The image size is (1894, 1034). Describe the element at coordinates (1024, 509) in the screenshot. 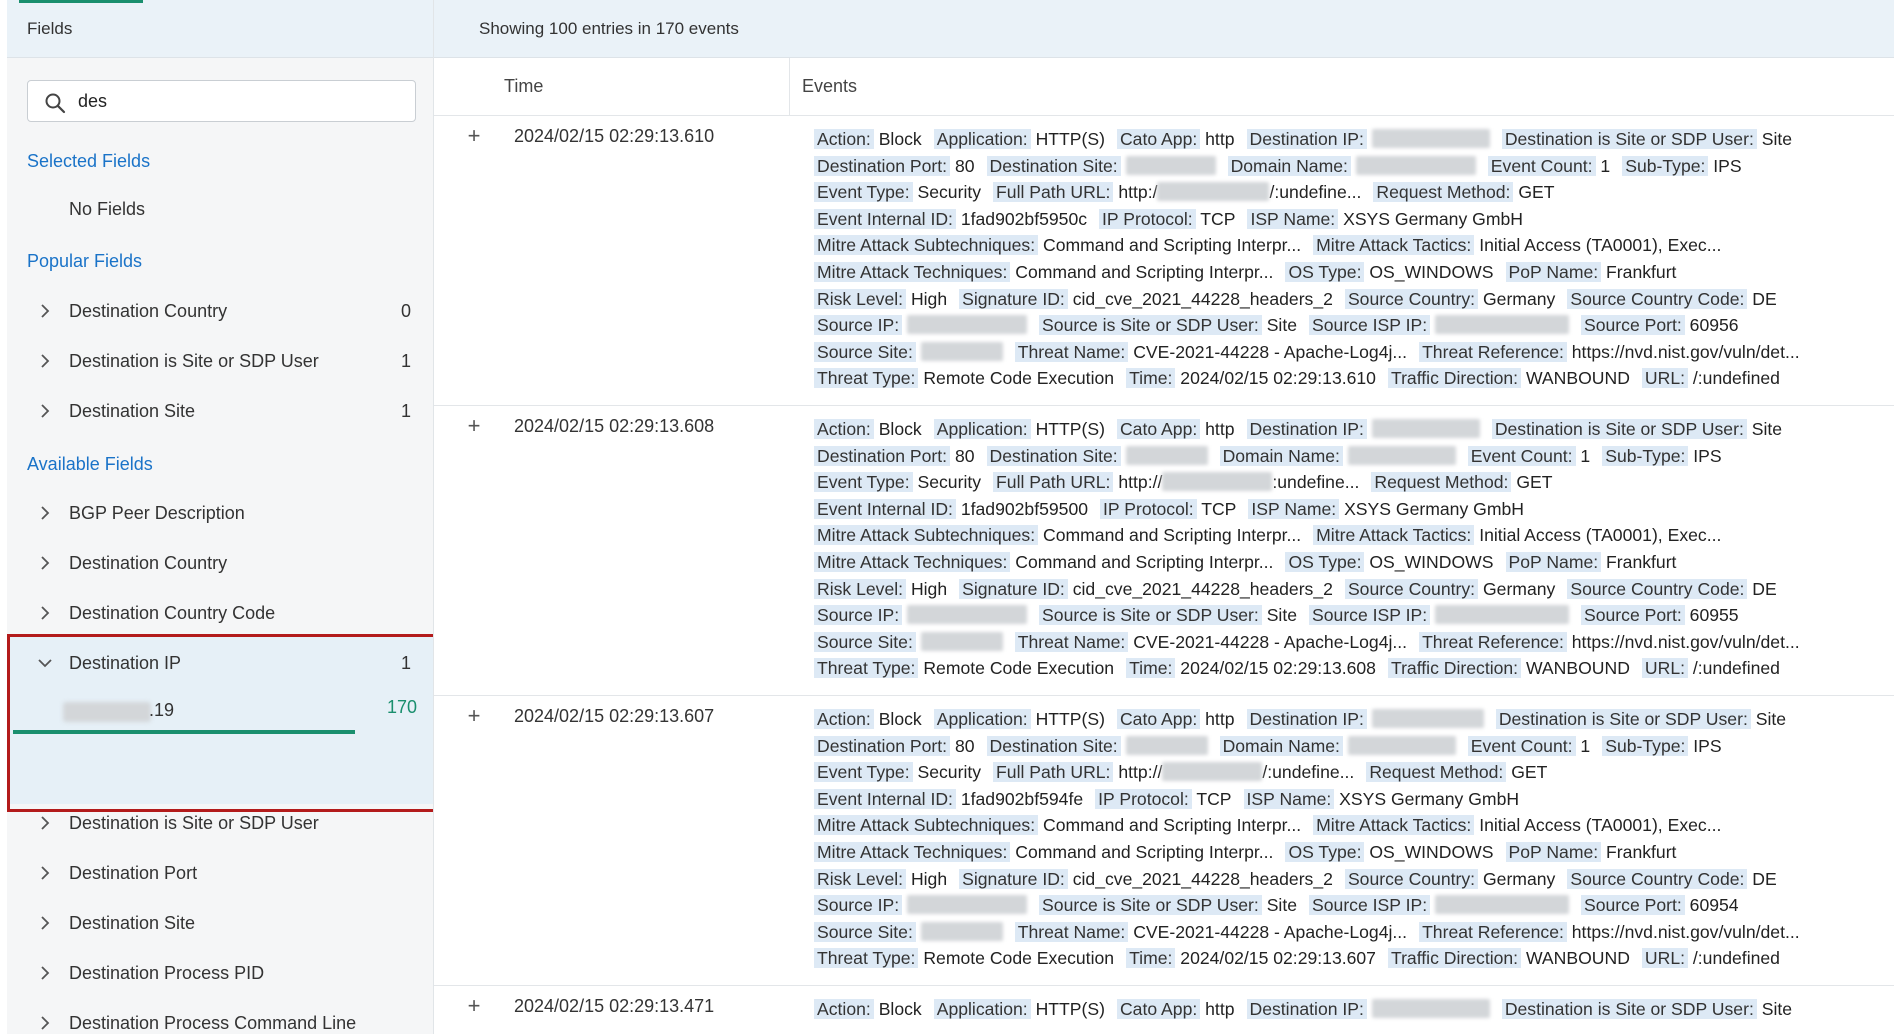

I see `event-field-value: 1fad902bf59500` at that location.